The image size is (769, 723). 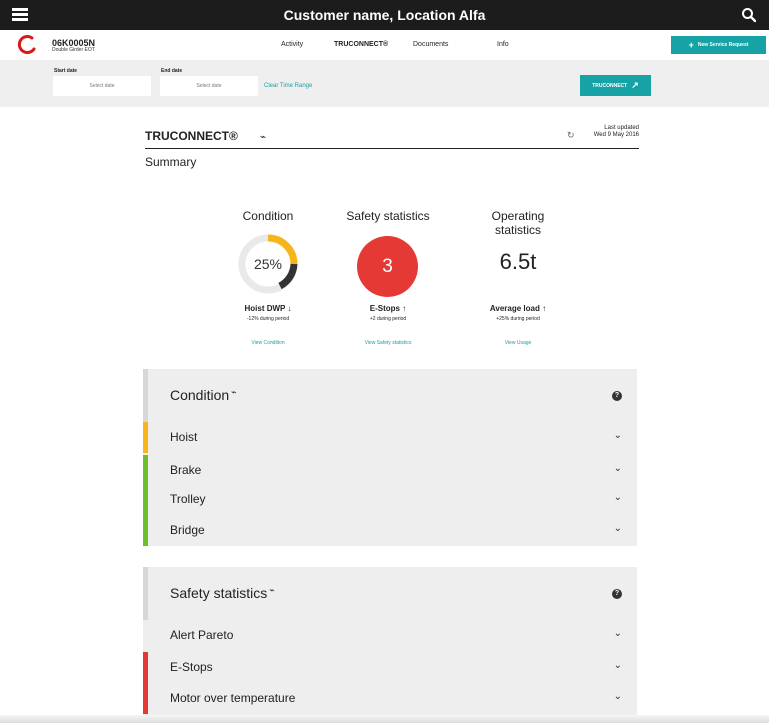 What do you see at coordinates (288, 86) in the screenshot?
I see `clear-time-range-link: Clear Time Range` at bounding box center [288, 86].